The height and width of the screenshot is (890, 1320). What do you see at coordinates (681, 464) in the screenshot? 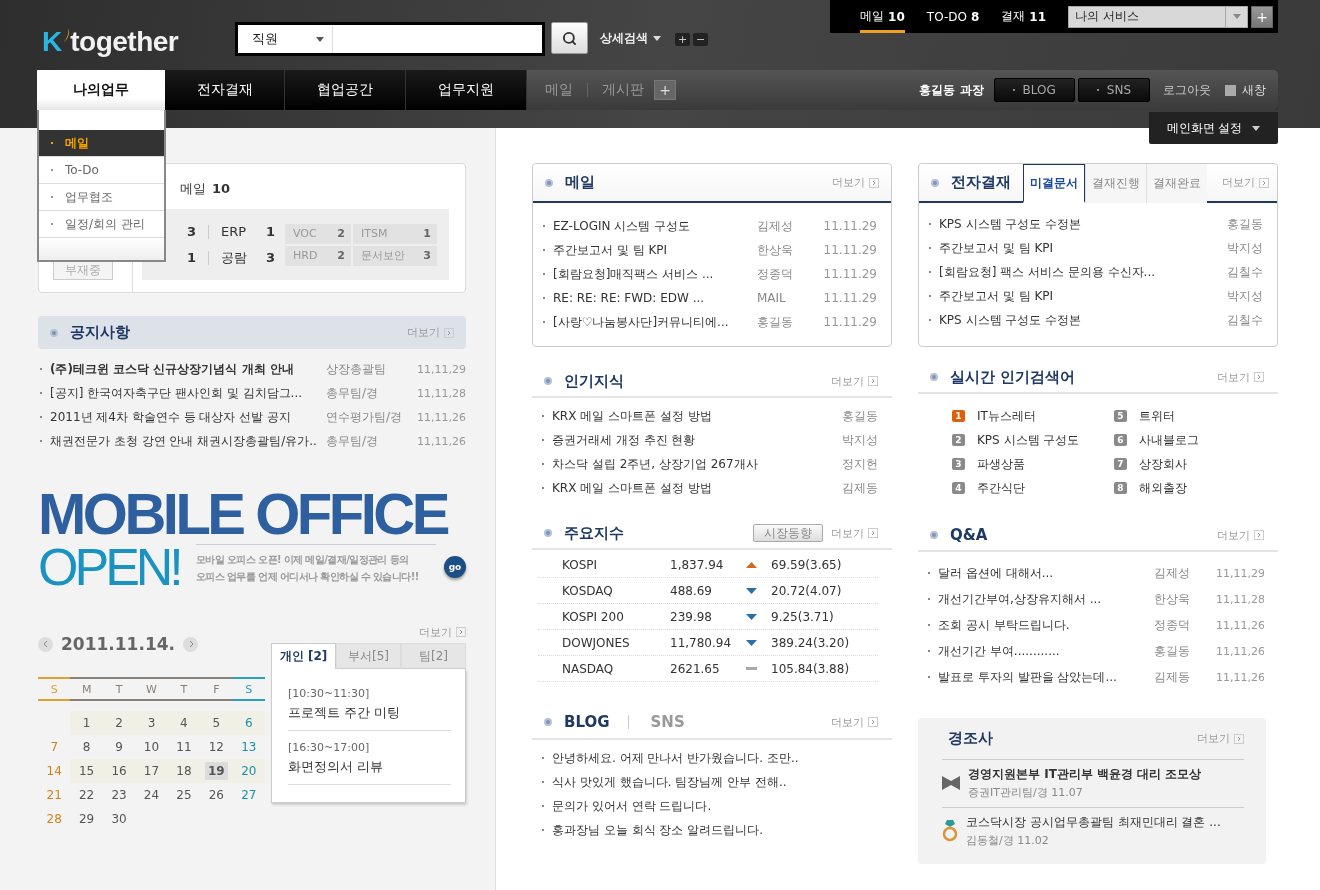
I see `knowledge-title: 차스닥 설립 2주년, 상장기업 267개사` at bounding box center [681, 464].